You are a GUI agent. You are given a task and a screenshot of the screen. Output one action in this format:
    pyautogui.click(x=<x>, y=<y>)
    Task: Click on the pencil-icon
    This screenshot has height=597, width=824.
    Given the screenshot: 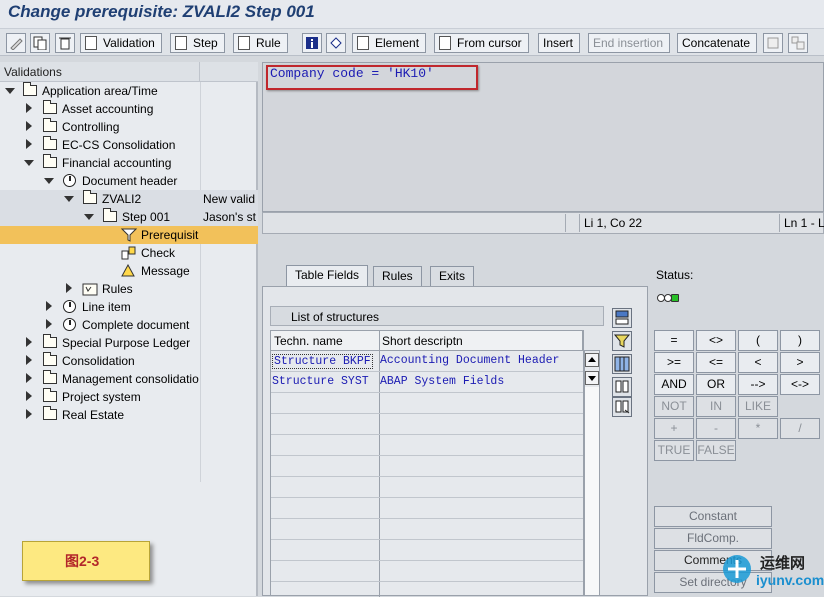 What is the action you would take?
    pyautogui.click(x=16, y=43)
    